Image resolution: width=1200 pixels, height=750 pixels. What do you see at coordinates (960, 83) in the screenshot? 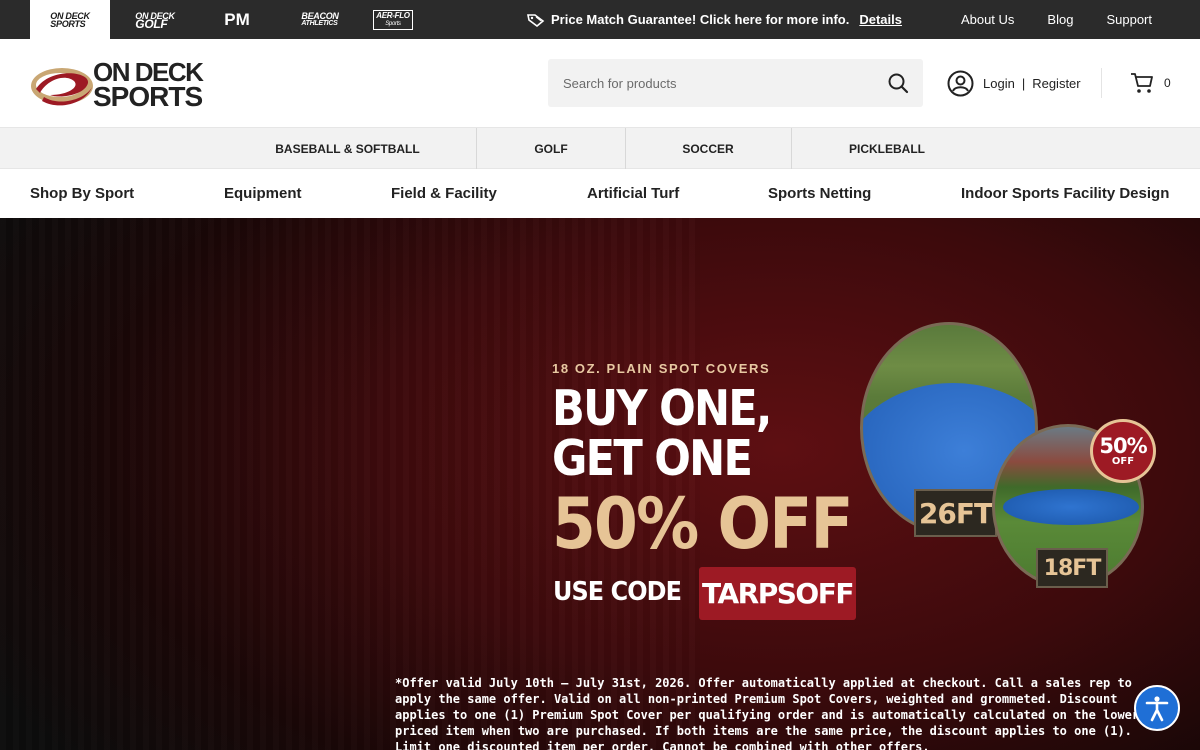
I see `user-icon` at bounding box center [960, 83].